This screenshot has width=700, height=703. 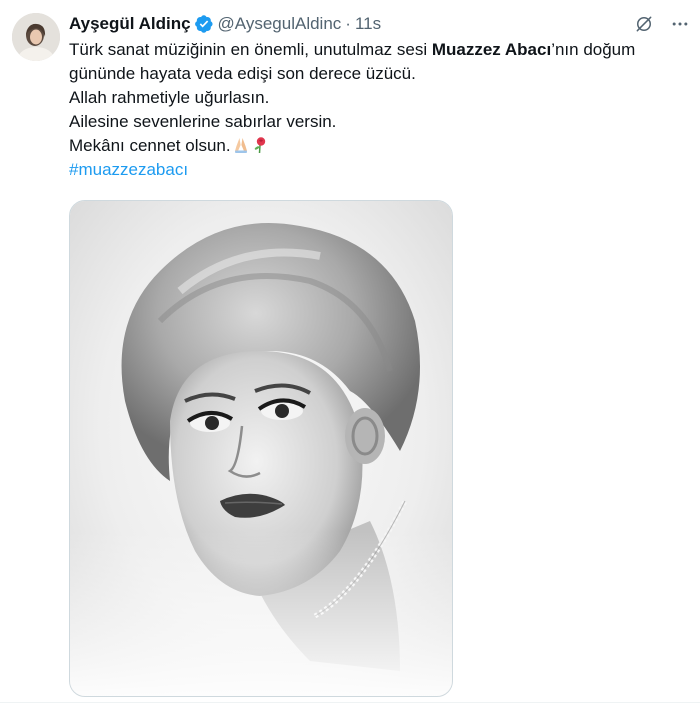 What do you see at coordinates (150, 145) in the screenshot?
I see `tweet-text-part: Mekânı cennet olsun.` at bounding box center [150, 145].